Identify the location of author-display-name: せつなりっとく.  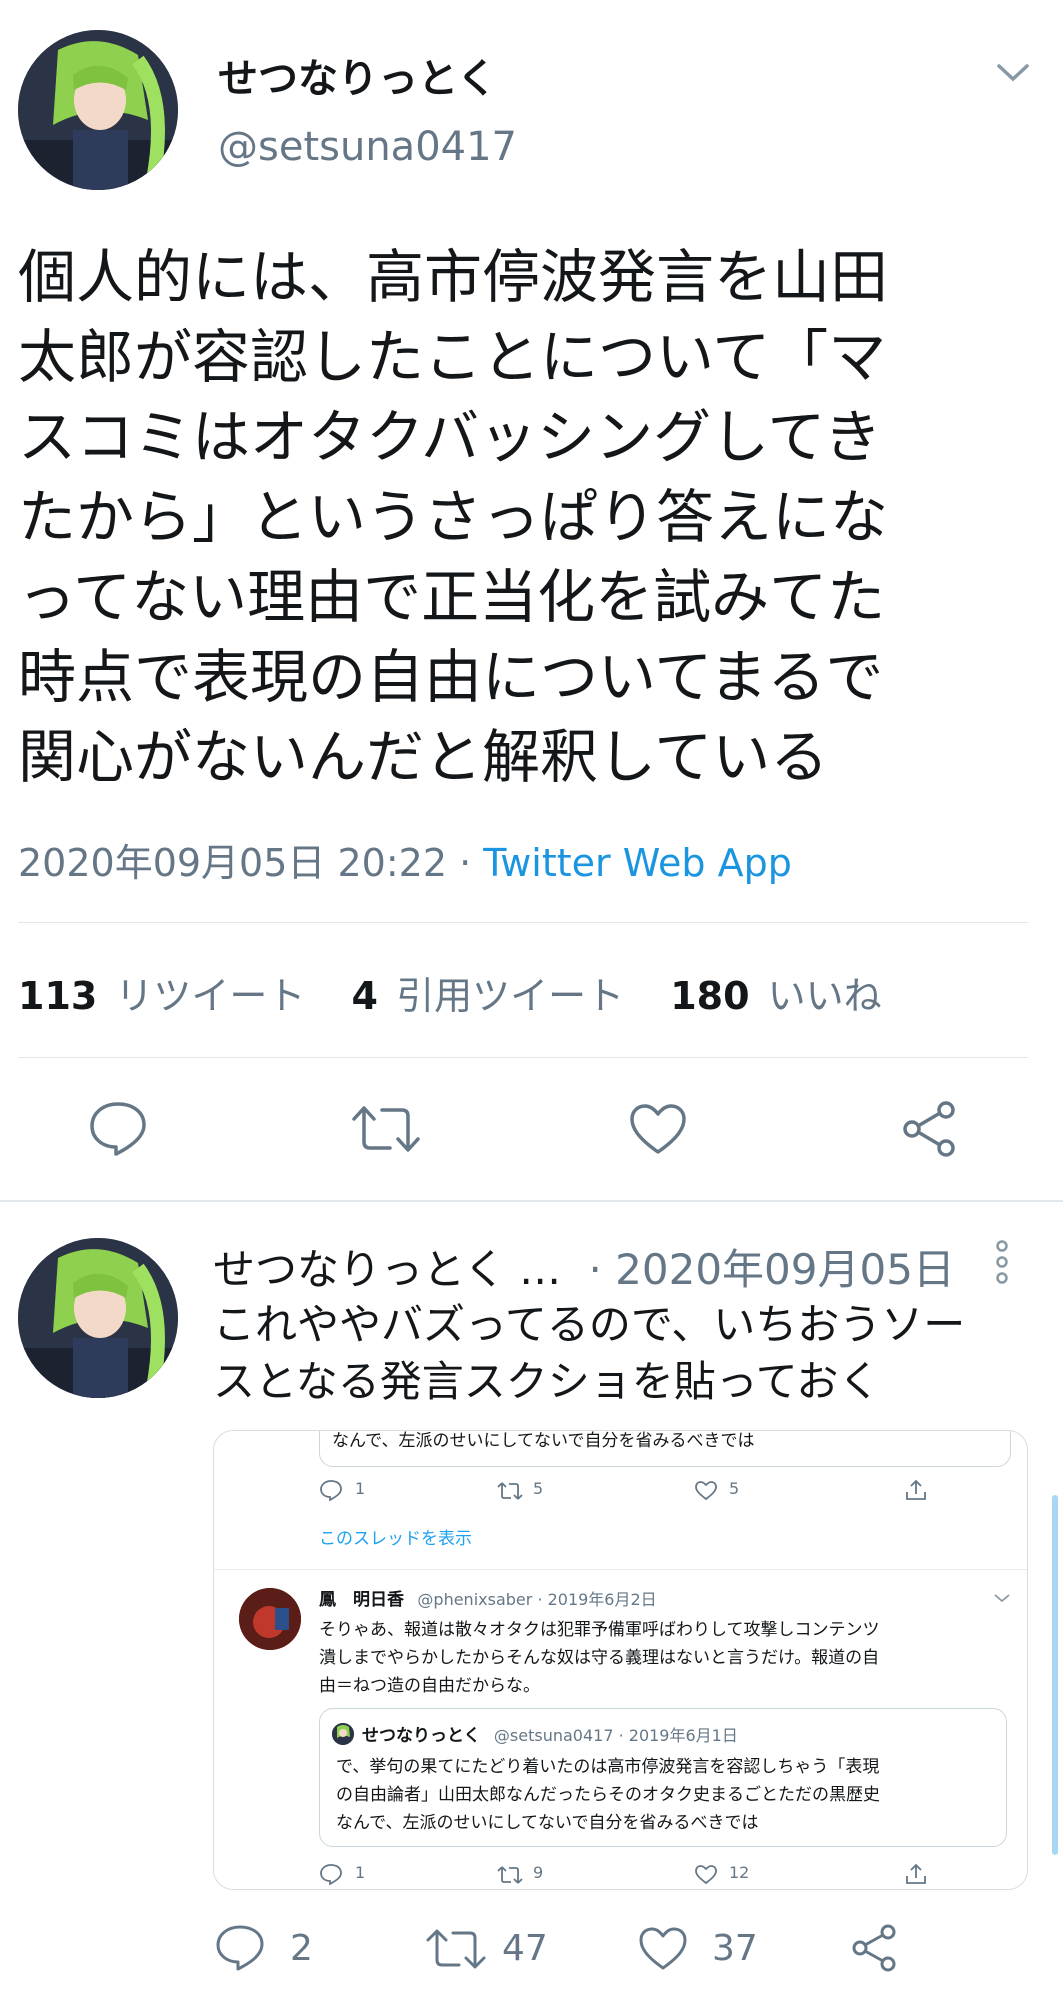
(357, 75).